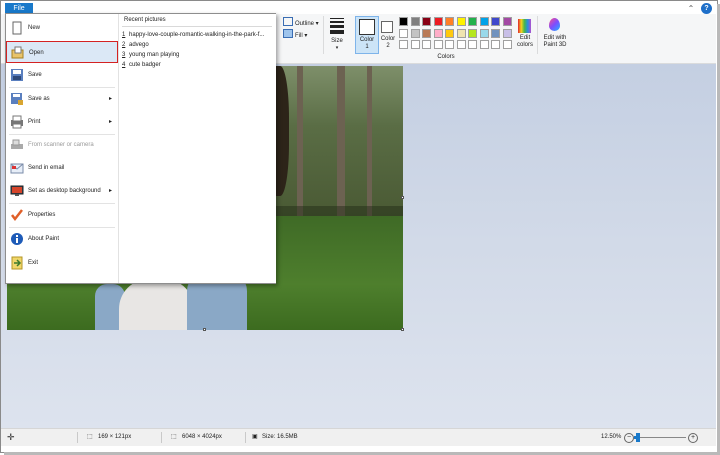  I want to click on color2-button: Color 2, so click(388, 34).